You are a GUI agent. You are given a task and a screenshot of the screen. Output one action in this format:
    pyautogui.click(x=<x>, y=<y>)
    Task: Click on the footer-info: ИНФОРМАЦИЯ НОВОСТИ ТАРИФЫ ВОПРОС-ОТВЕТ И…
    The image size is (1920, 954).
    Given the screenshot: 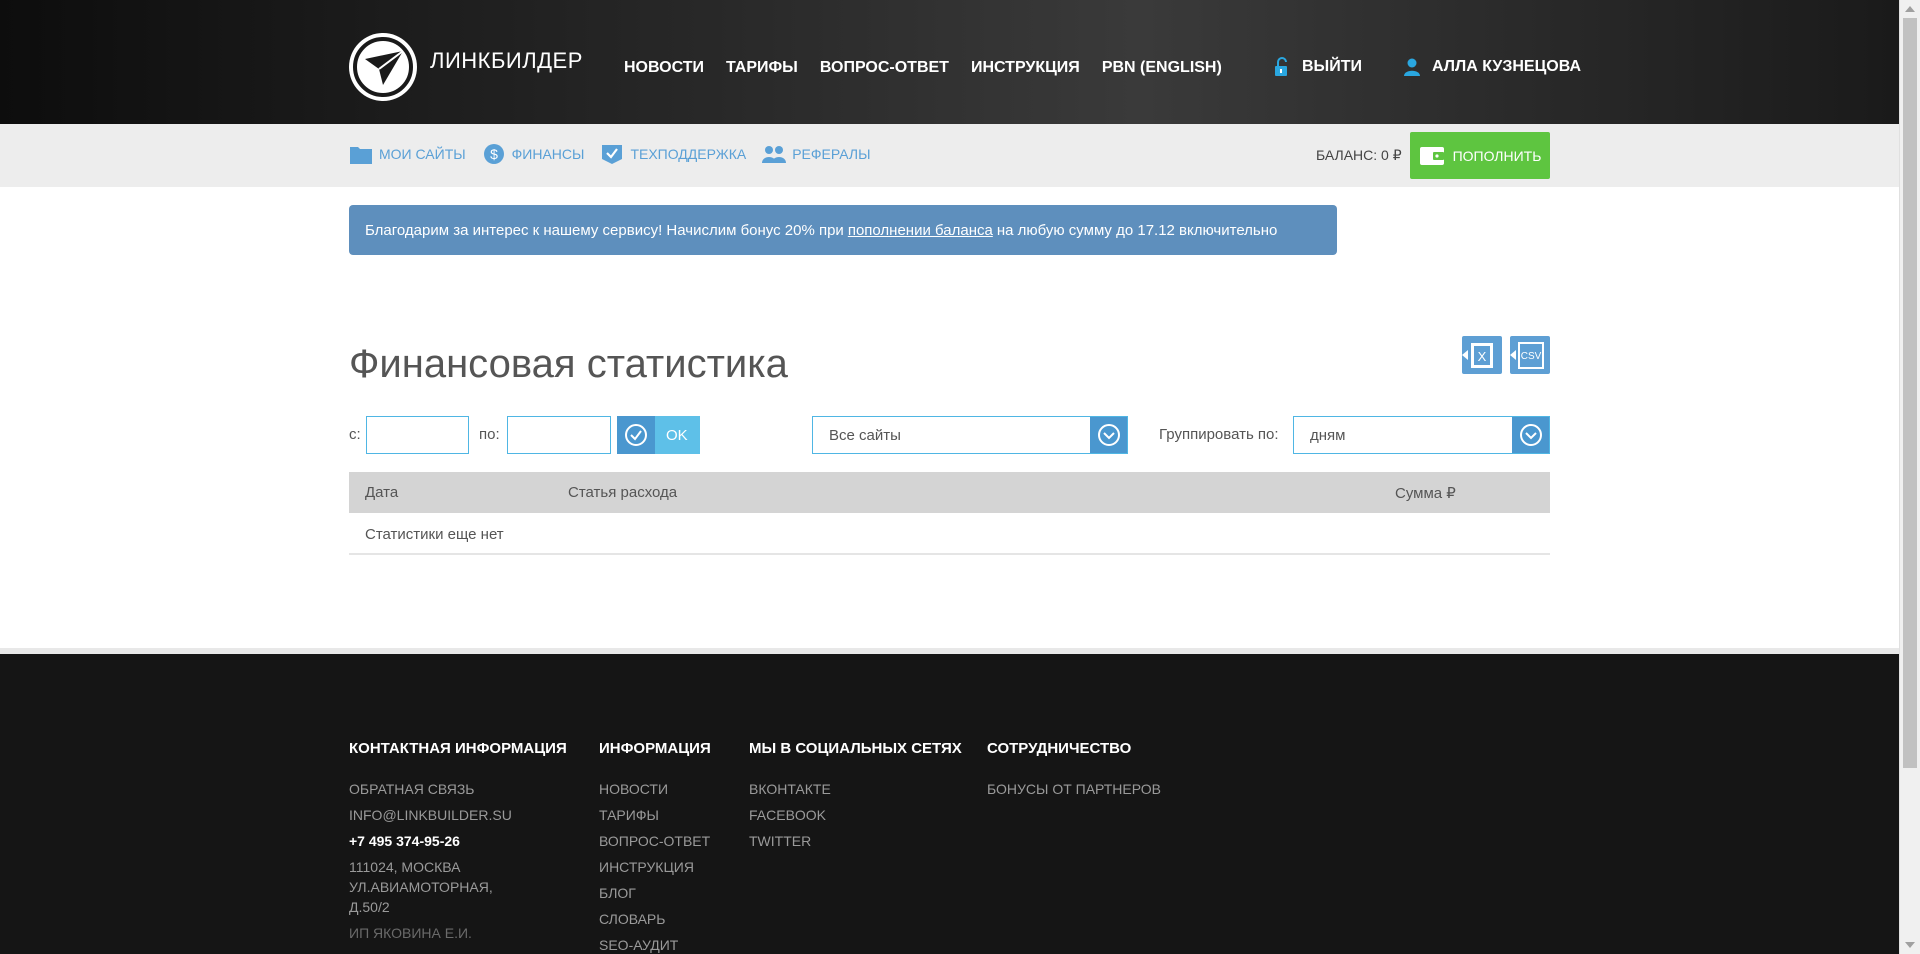 What is the action you would take?
    pyautogui.click(x=655, y=847)
    